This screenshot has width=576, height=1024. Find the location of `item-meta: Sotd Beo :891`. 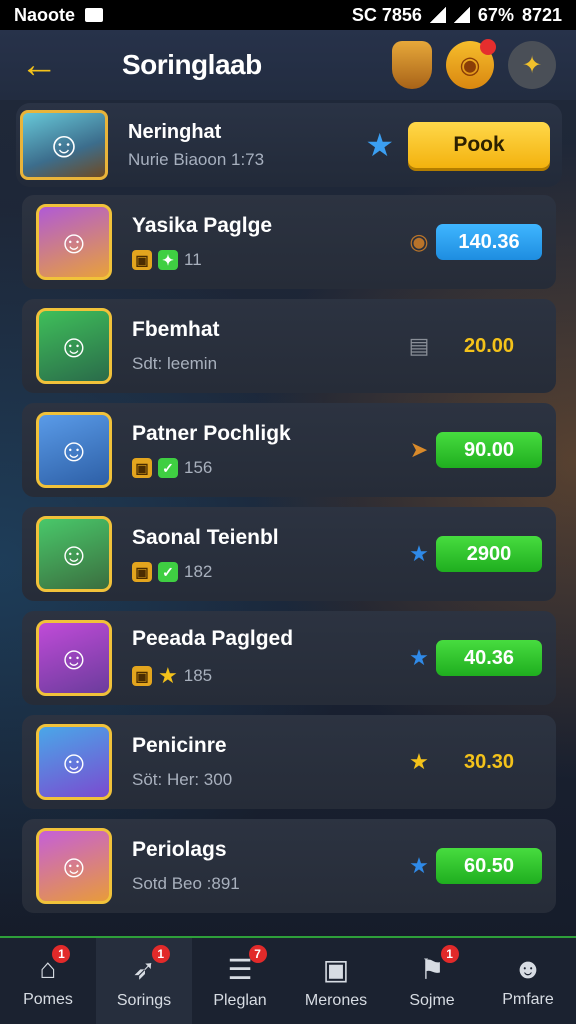

item-meta: Sotd Beo :891 is located at coordinates (269, 884).